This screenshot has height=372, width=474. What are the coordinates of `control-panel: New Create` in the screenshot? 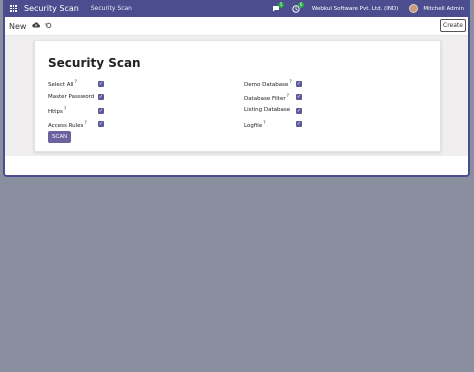 It's located at (236, 26).